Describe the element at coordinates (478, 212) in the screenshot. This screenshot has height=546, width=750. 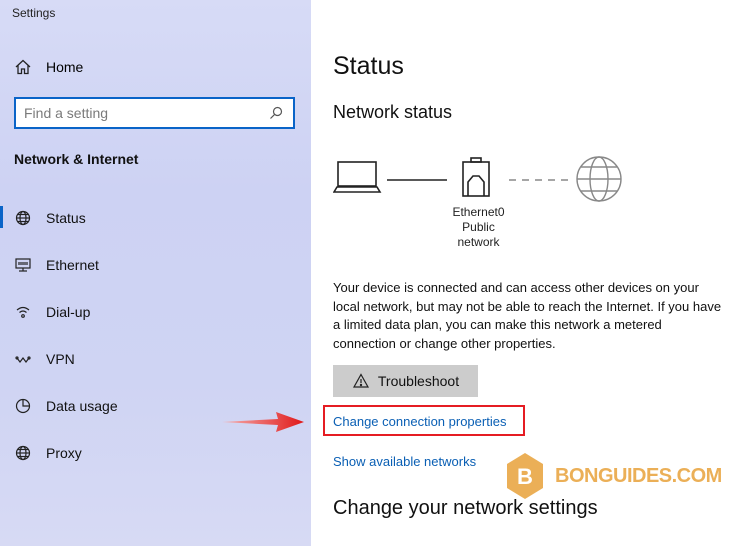
I see `adapter-name: Ethernet0` at that location.